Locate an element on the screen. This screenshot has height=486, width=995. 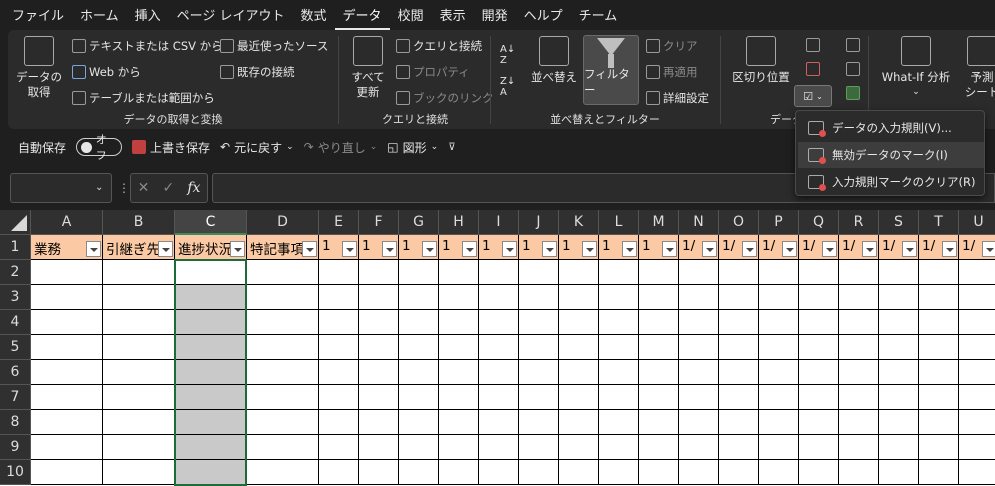
column-header: E is located at coordinates (339, 222).